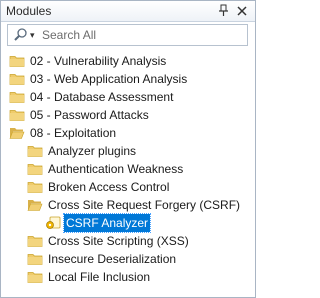  I want to click on tree-item-label: 03 - Web Application Analysis, so click(109, 79).